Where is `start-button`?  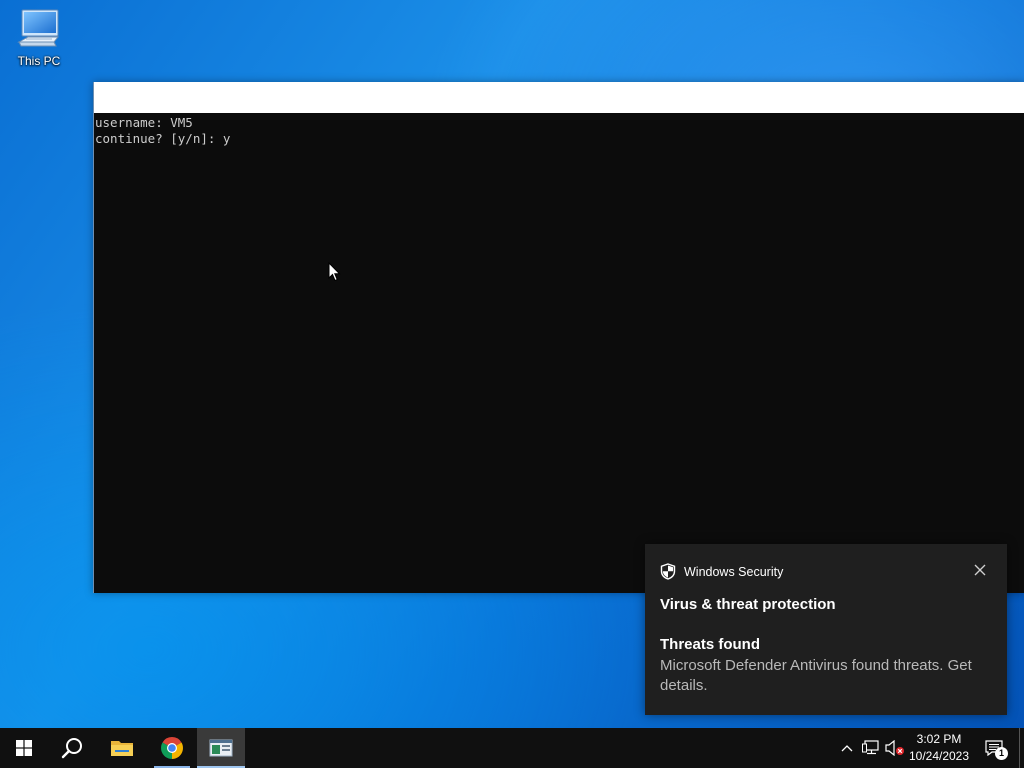
start-button is located at coordinates (24, 748).